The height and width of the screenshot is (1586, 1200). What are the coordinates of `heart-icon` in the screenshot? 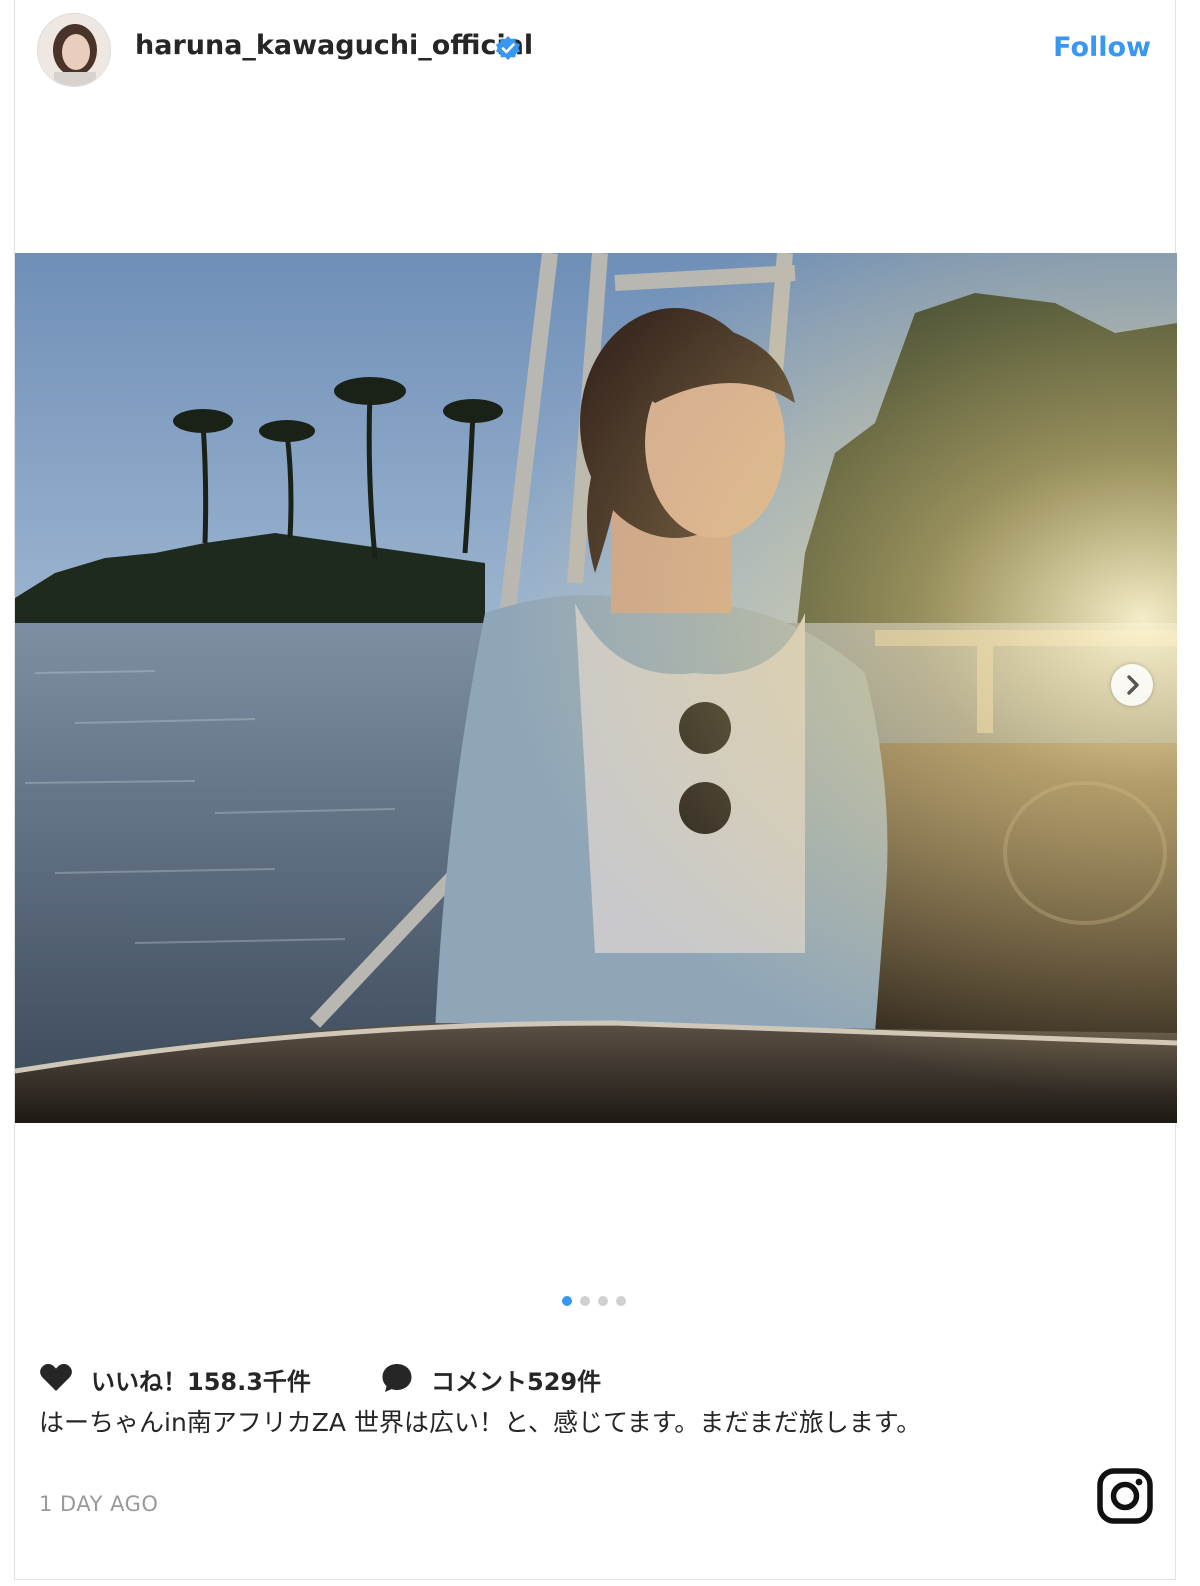 It's located at (56, 1377).